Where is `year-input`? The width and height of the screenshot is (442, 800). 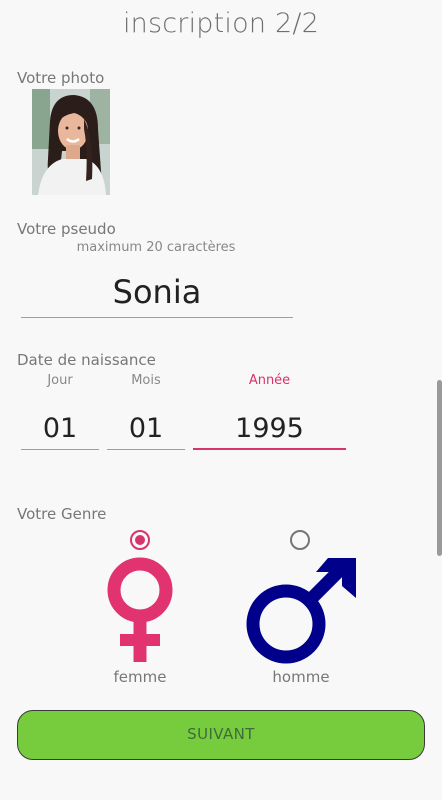
year-input is located at coordinates (269, 429).